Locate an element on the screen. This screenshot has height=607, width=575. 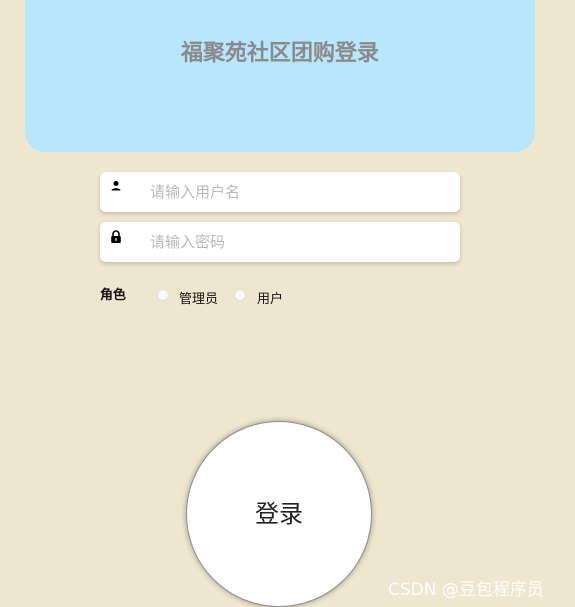
radio-user-label: 用户 is located at coordinates (270, 297).